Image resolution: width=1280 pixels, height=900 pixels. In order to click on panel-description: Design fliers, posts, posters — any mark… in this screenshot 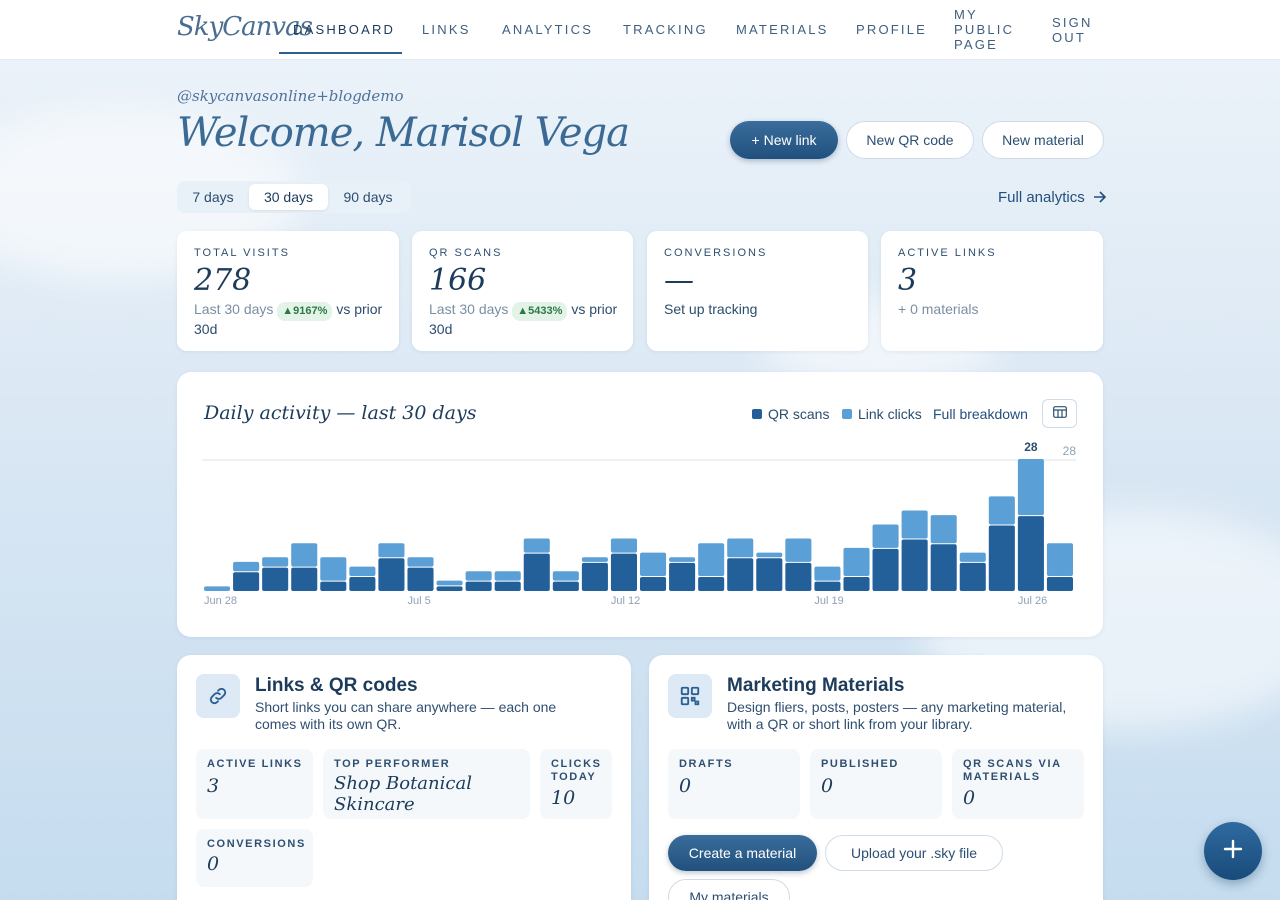, I will do `click(897, 715)`.